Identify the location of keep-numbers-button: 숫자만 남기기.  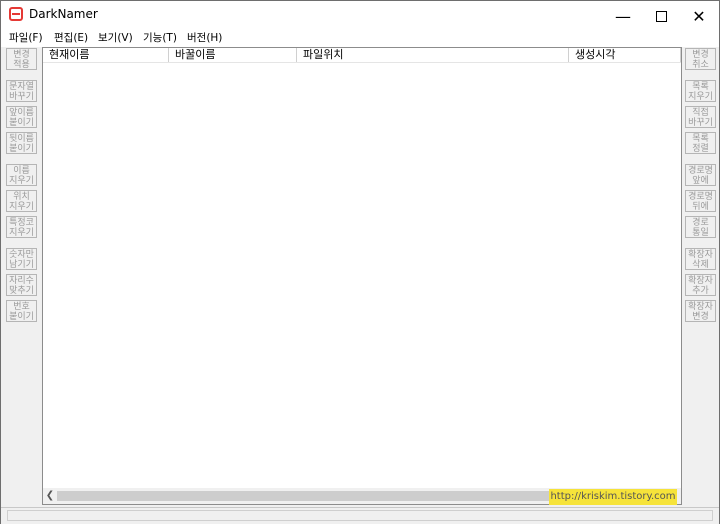
(21, 259).